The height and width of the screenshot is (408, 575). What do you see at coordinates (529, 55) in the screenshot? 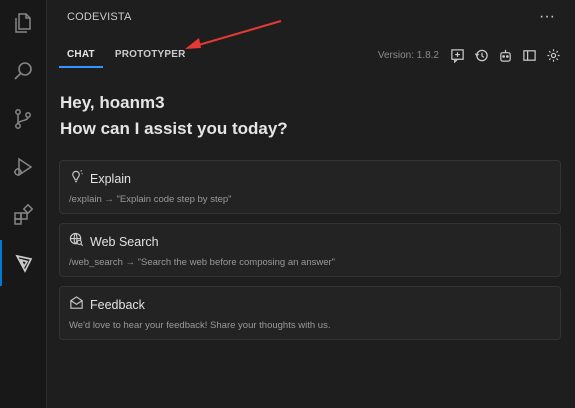
I see `layout-icon` at bounding box center [529, 55].